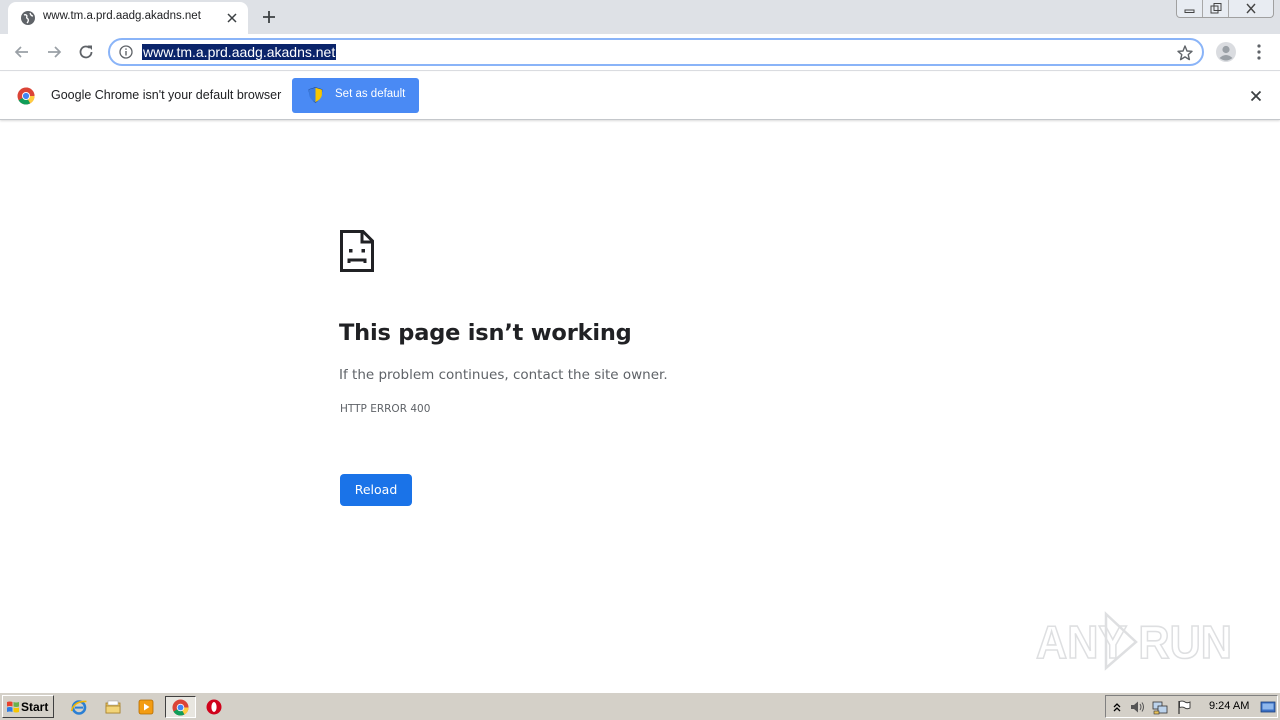  Describe the element at coordinates (1229, 706) in the screenshot. I see `taskbar-clock: 9:24 AM` at that location.